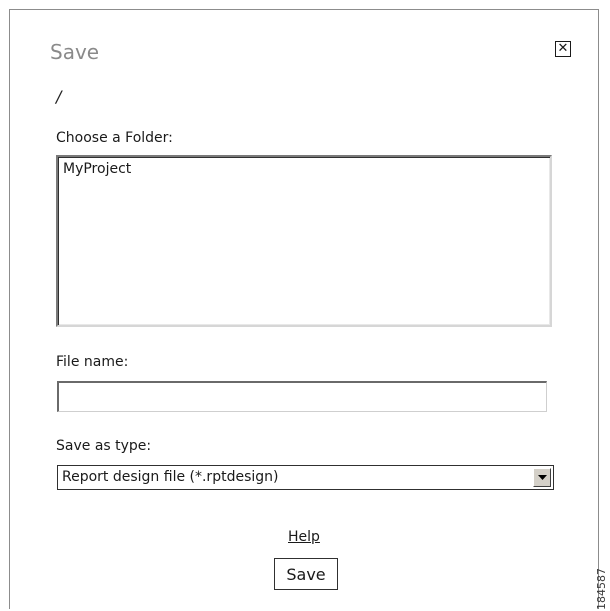 This screenshot has height=611, width=610. I want to click on close-icon: ✕, so click(563, 49).